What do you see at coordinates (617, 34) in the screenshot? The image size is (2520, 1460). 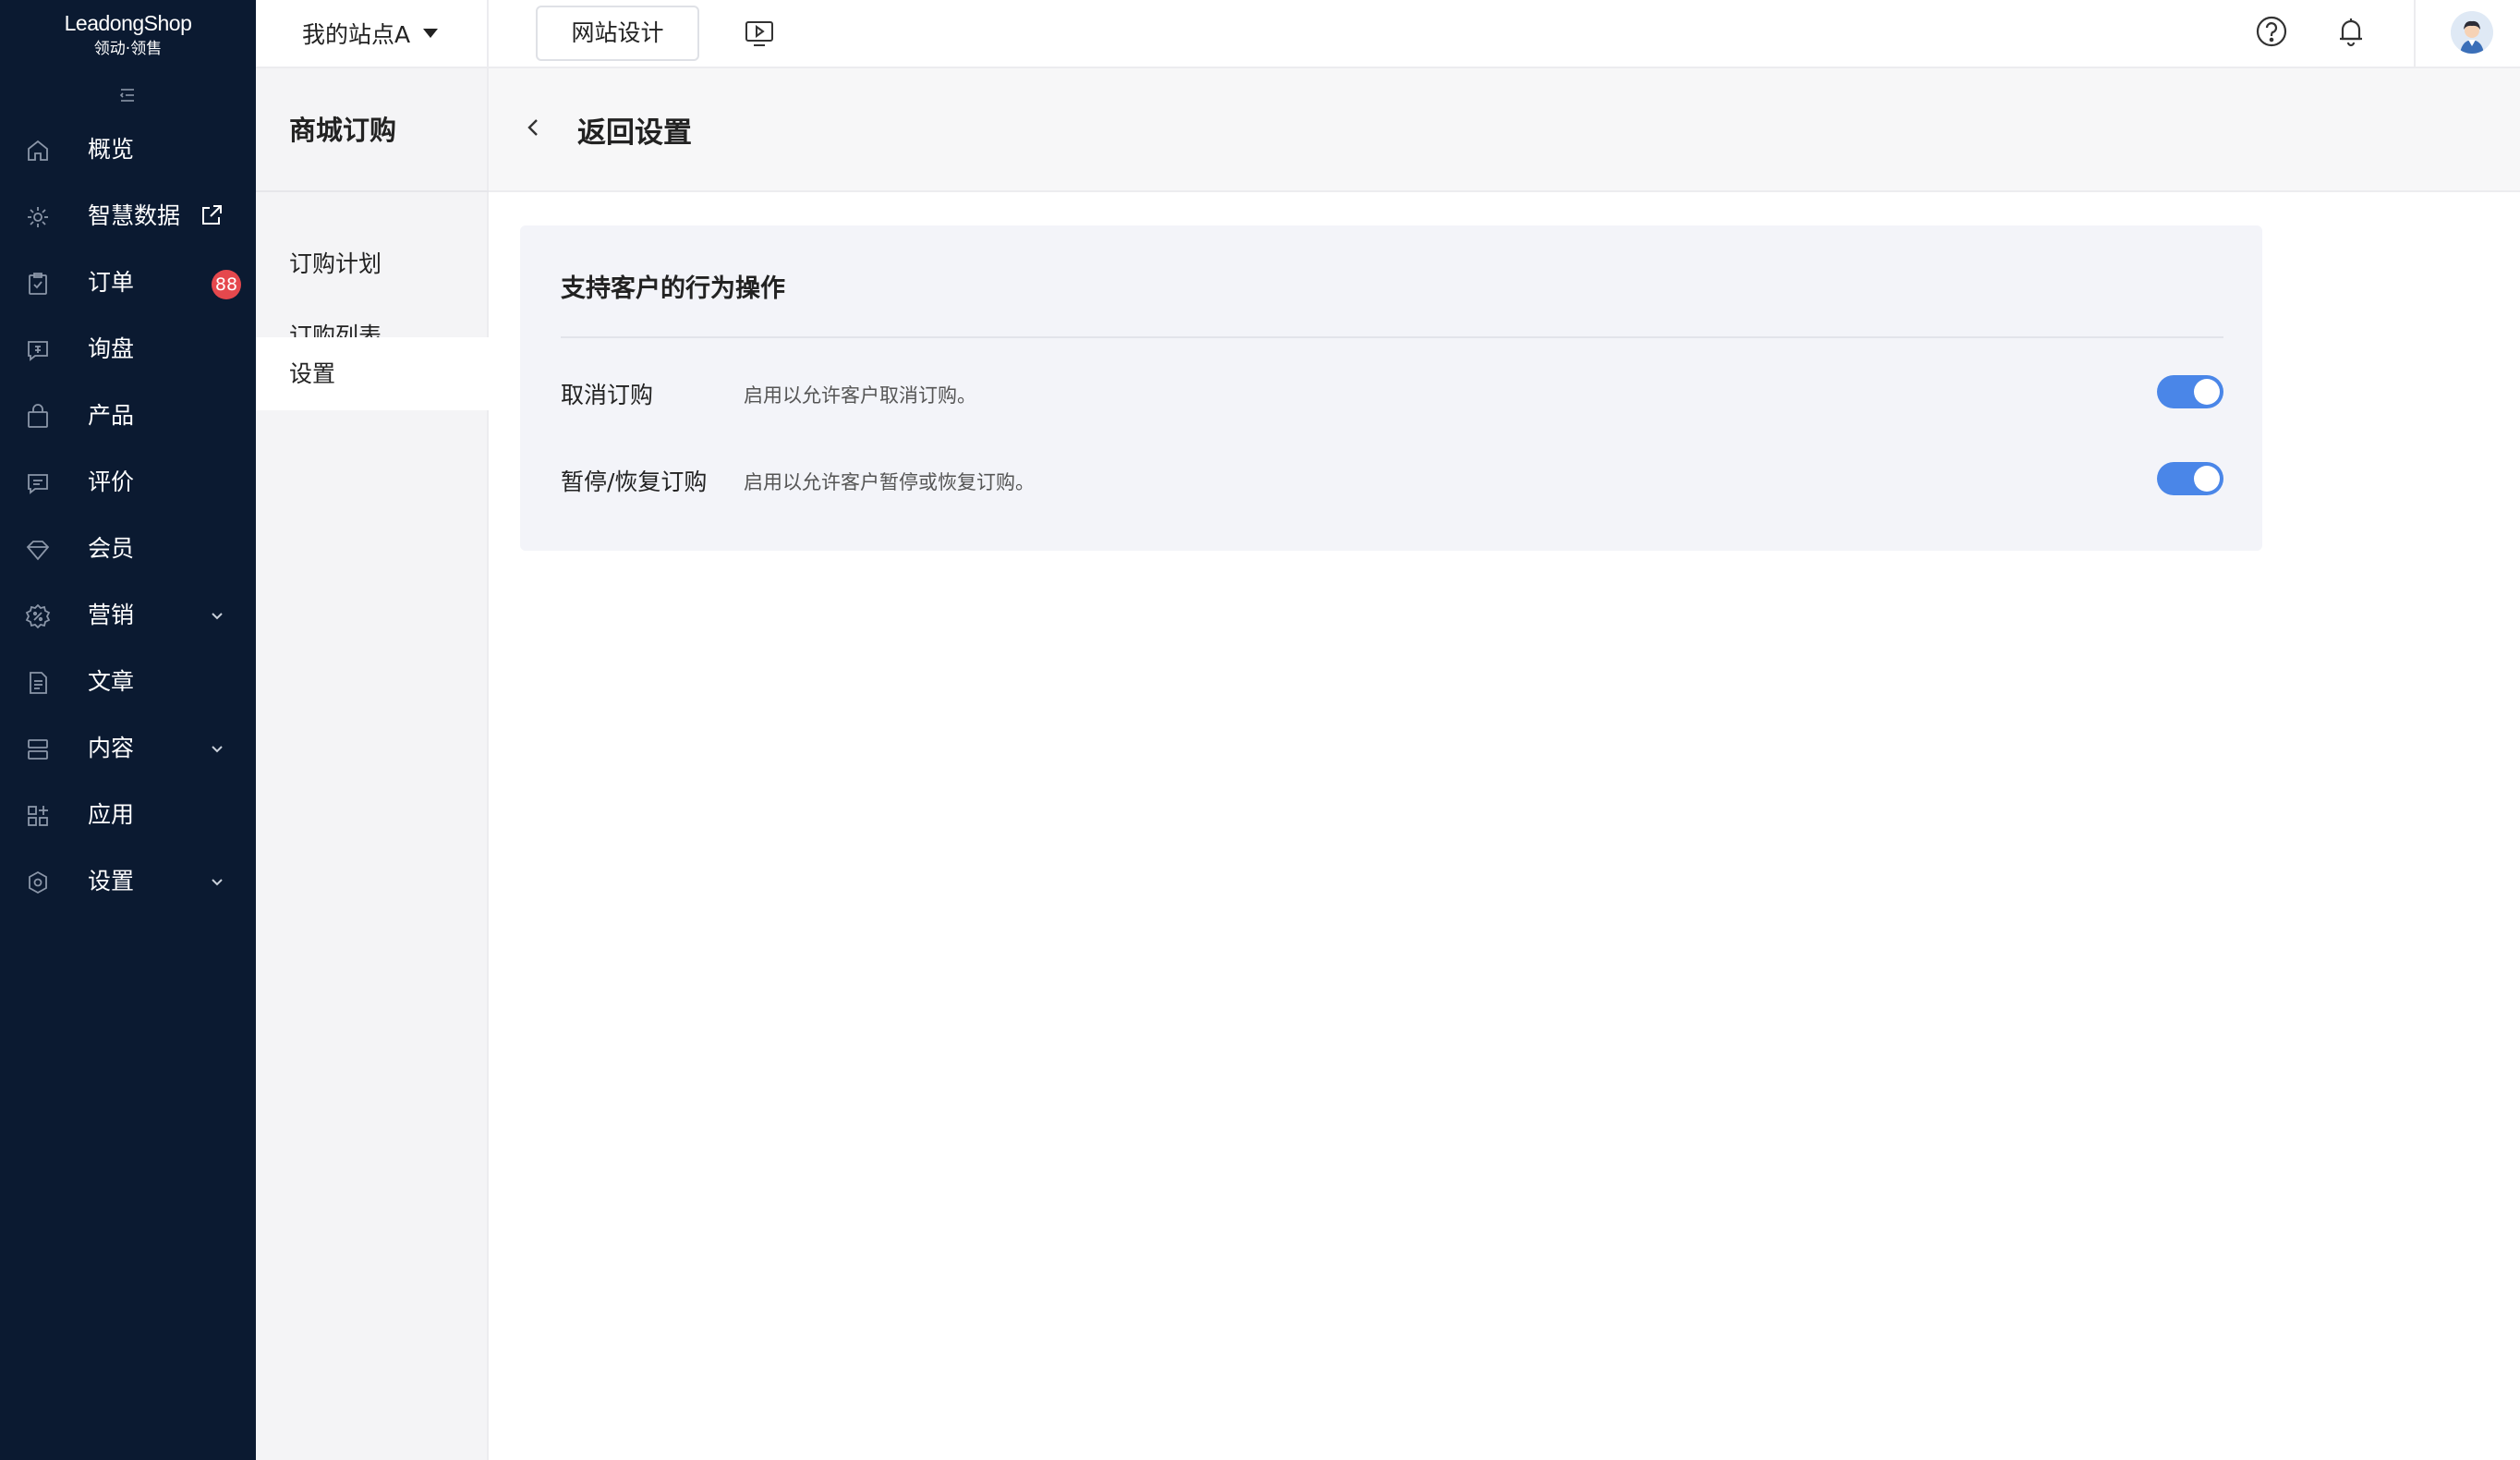 I see `website-design-button: 网站设计` at bounding box center [617, 34].